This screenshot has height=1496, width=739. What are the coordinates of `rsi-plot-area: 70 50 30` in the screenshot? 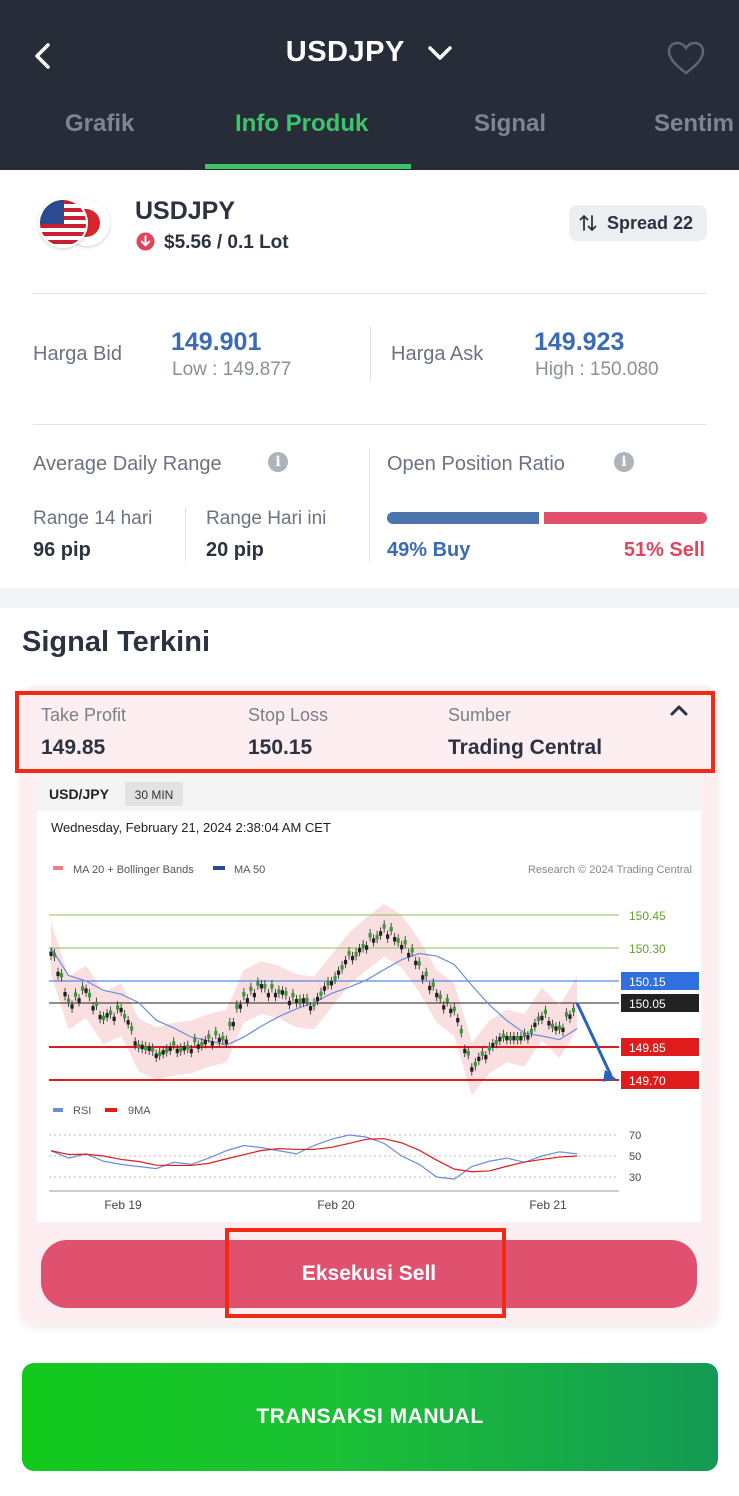 It's located at (345, 1157).